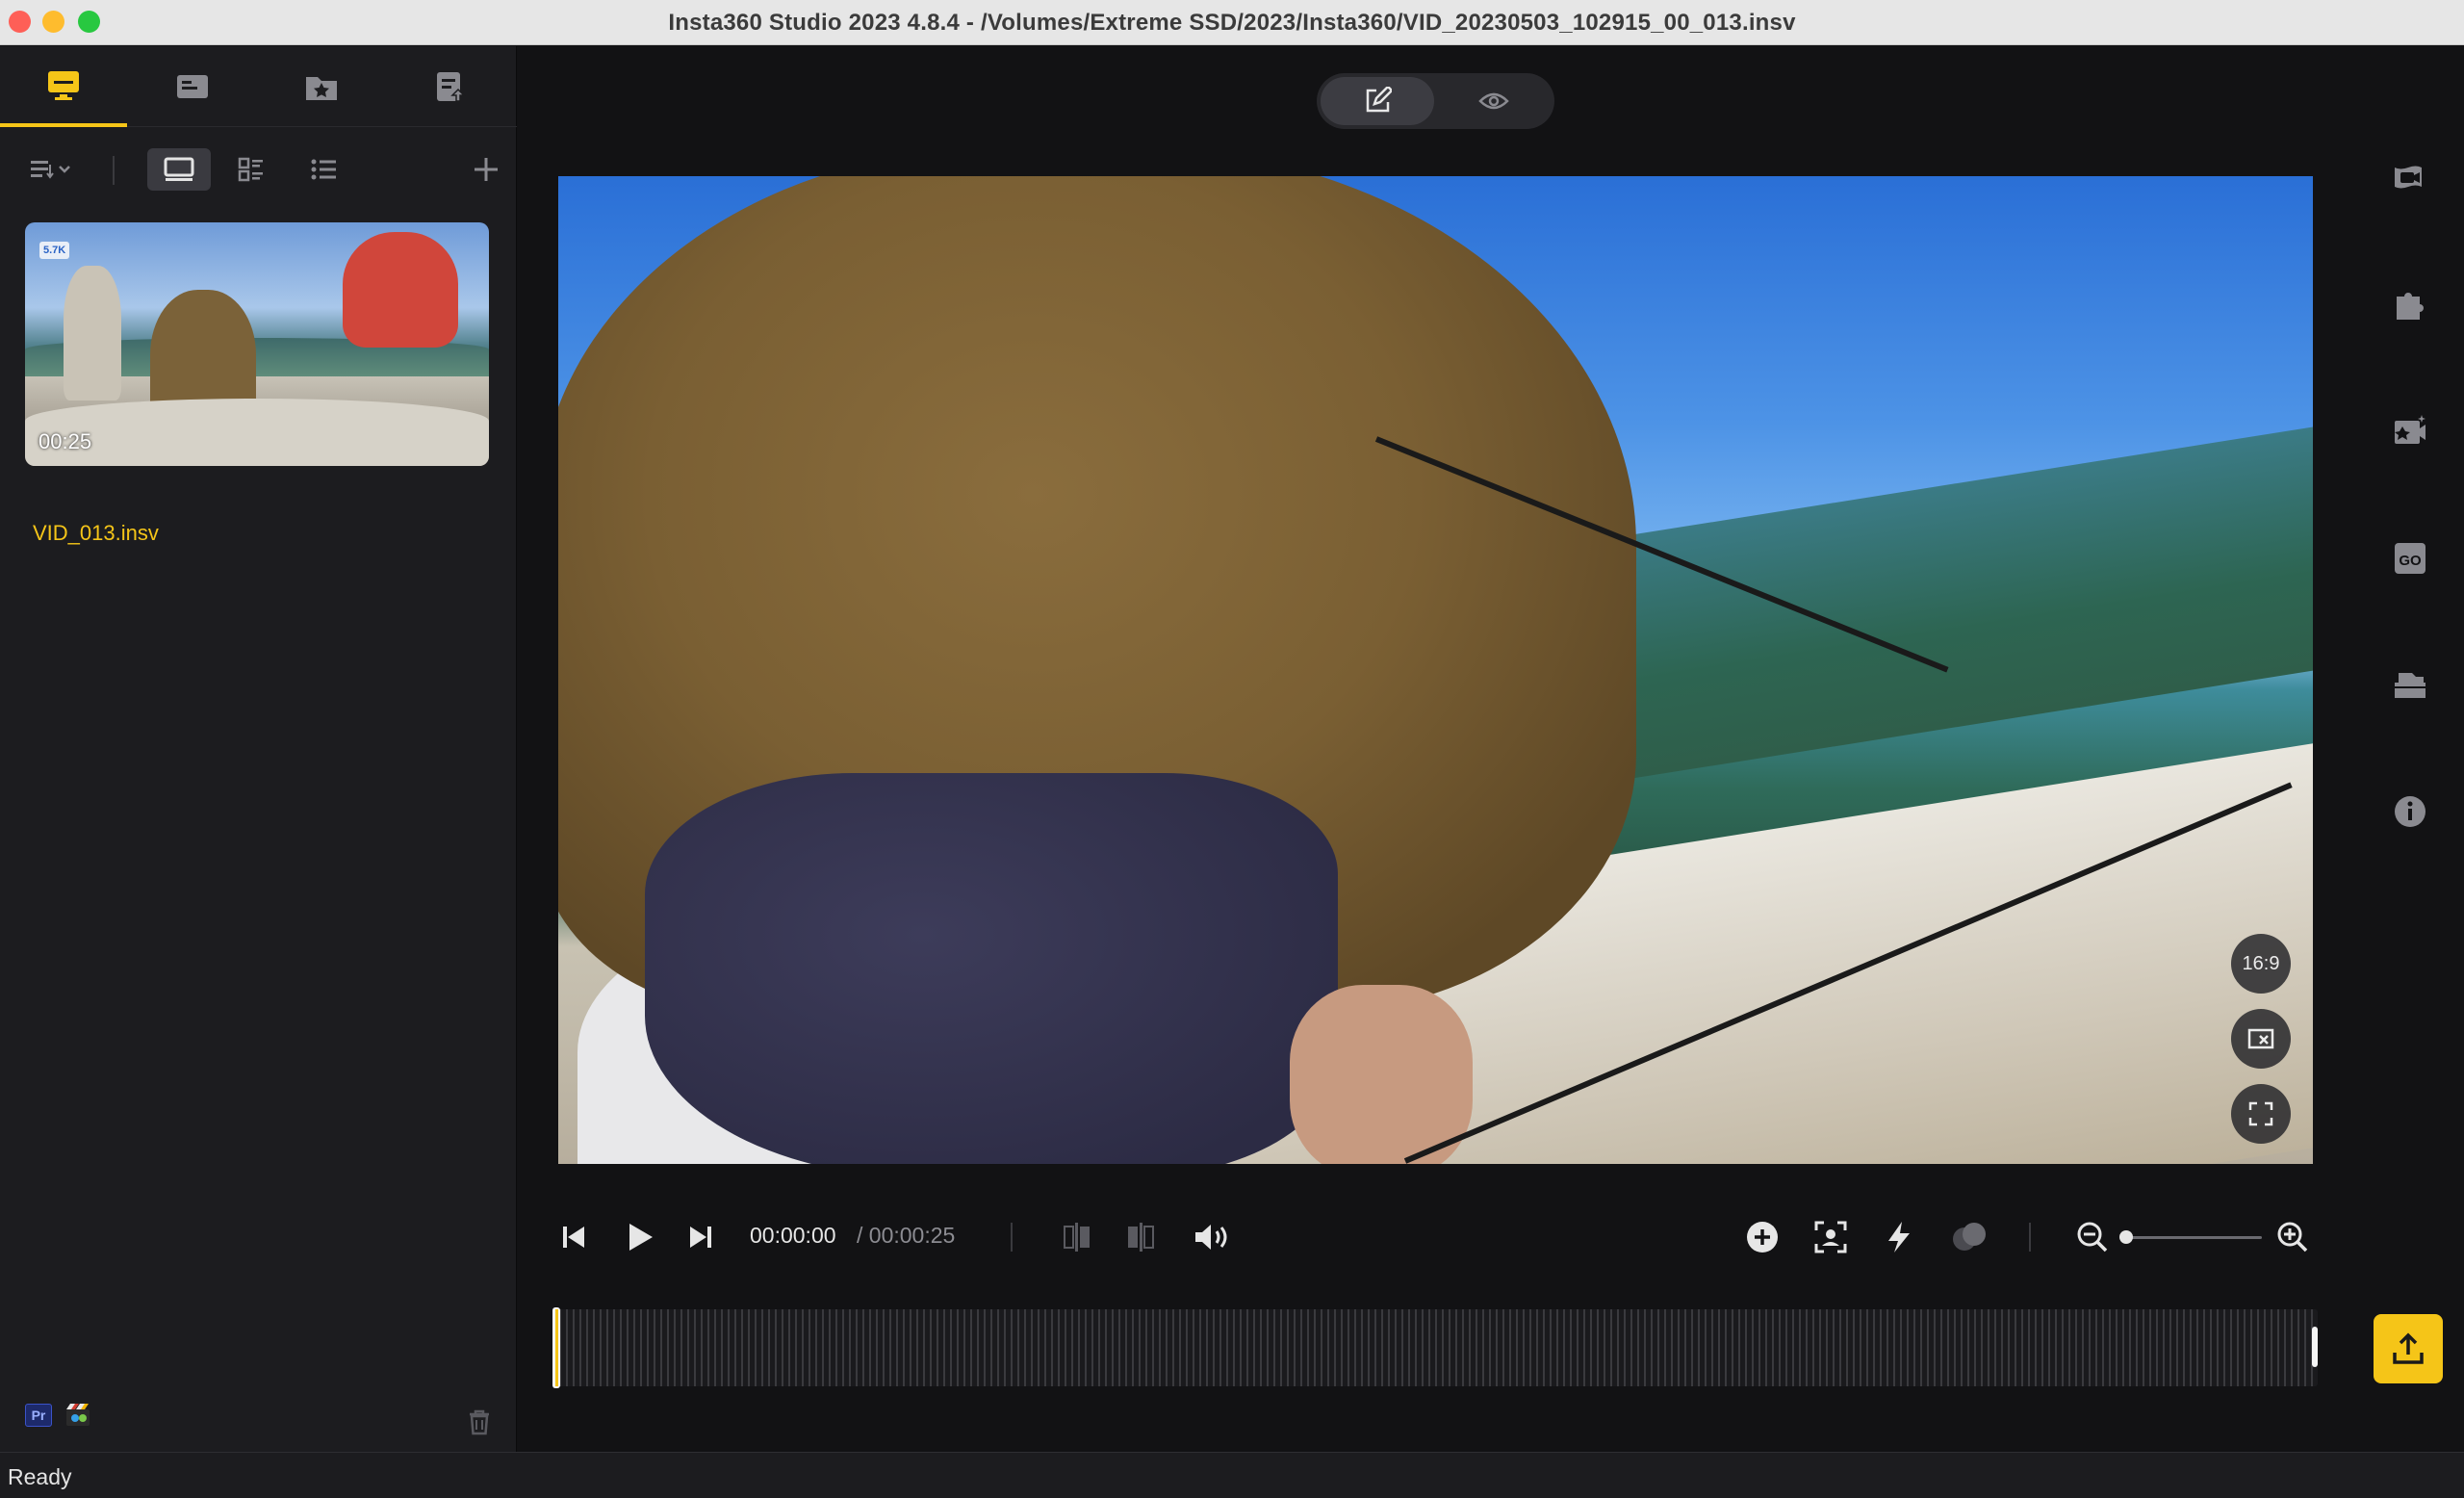 The image size is (2464, 1498). I want to click on info-icon, so click(2410, 811).